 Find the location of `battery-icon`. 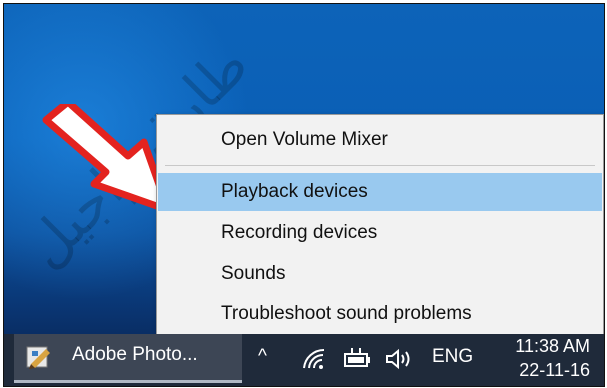

battery-icon is located at coordinates (357, 359).